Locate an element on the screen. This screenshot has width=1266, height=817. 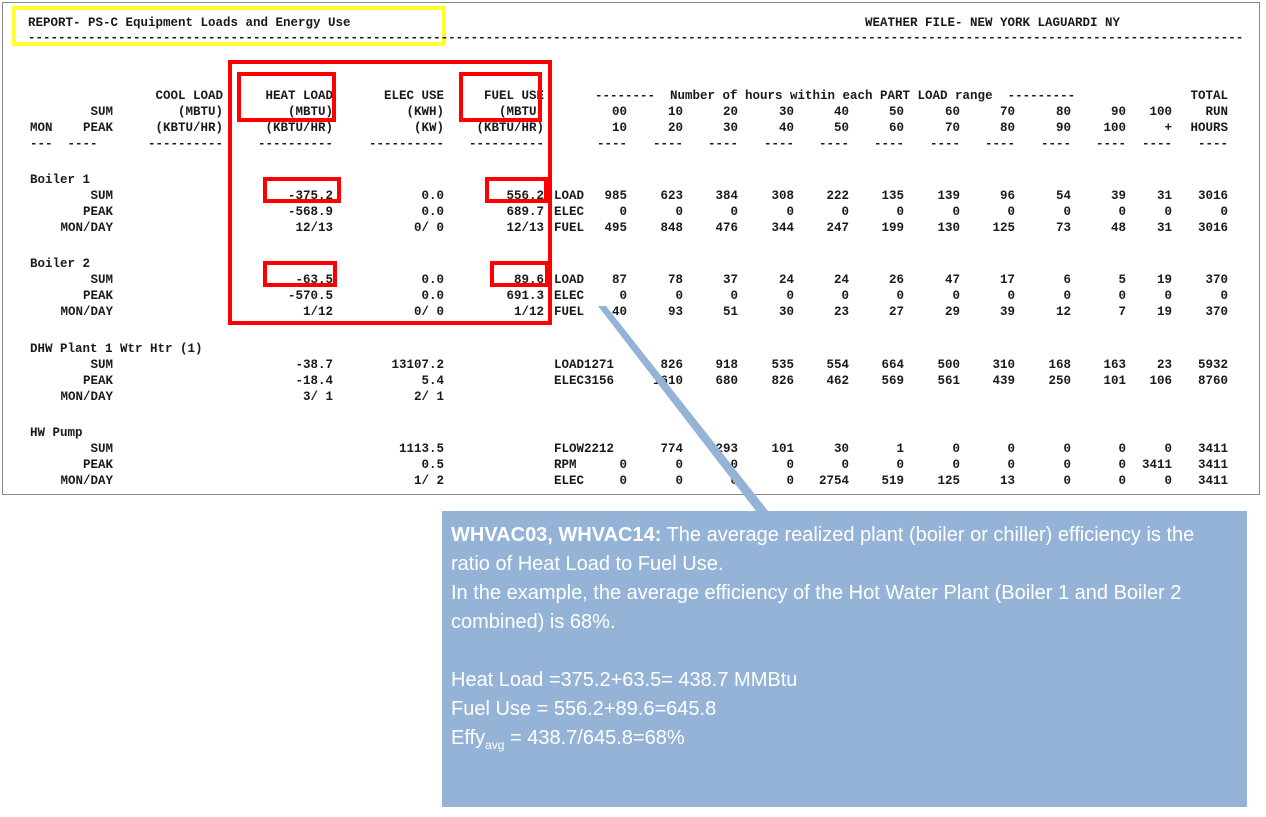
hours-value: 250 is located at coordinates (1059, 381).